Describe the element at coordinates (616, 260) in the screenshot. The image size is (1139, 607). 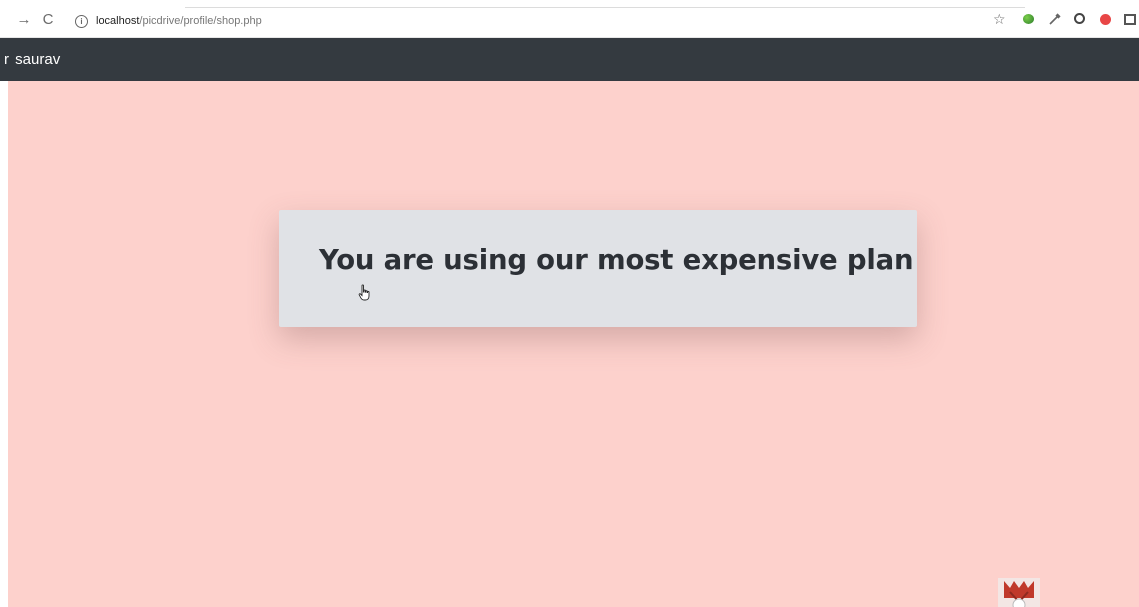
I see `plan-message: You are using our most expensive plan` at that location.